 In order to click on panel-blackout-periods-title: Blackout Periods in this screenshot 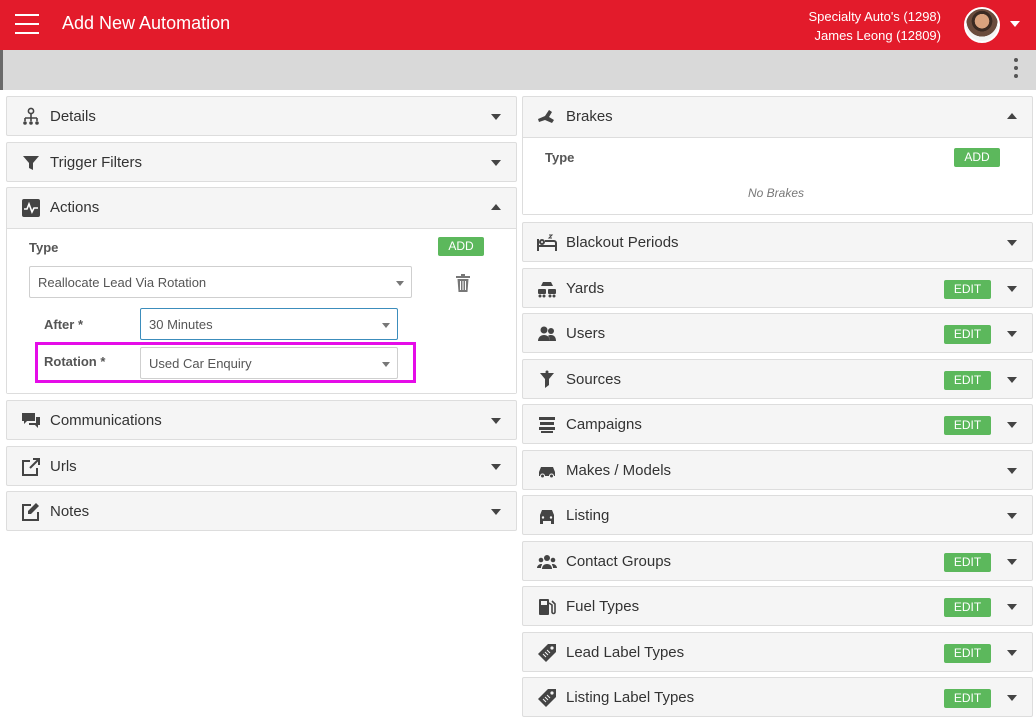, I will do `click(622, 242)`.